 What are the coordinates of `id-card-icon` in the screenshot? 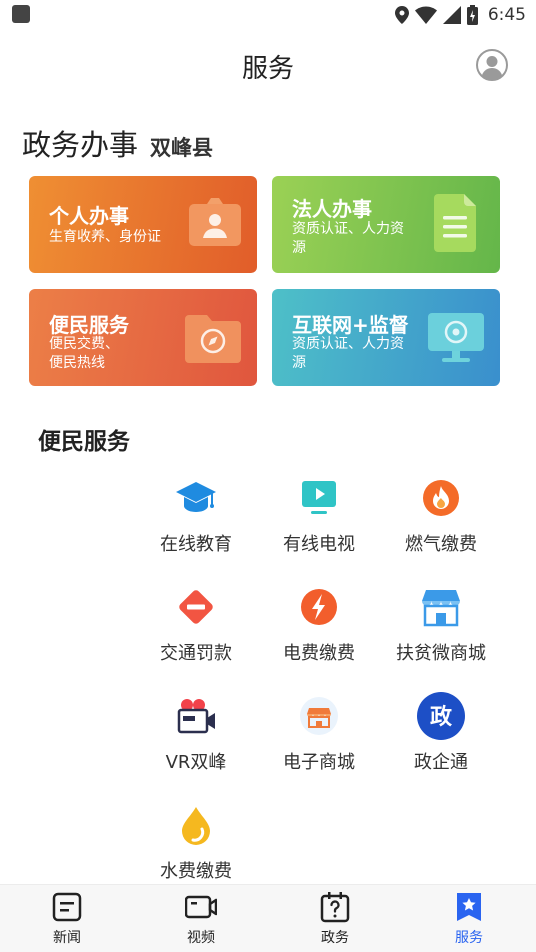 It's located at (215, 222).